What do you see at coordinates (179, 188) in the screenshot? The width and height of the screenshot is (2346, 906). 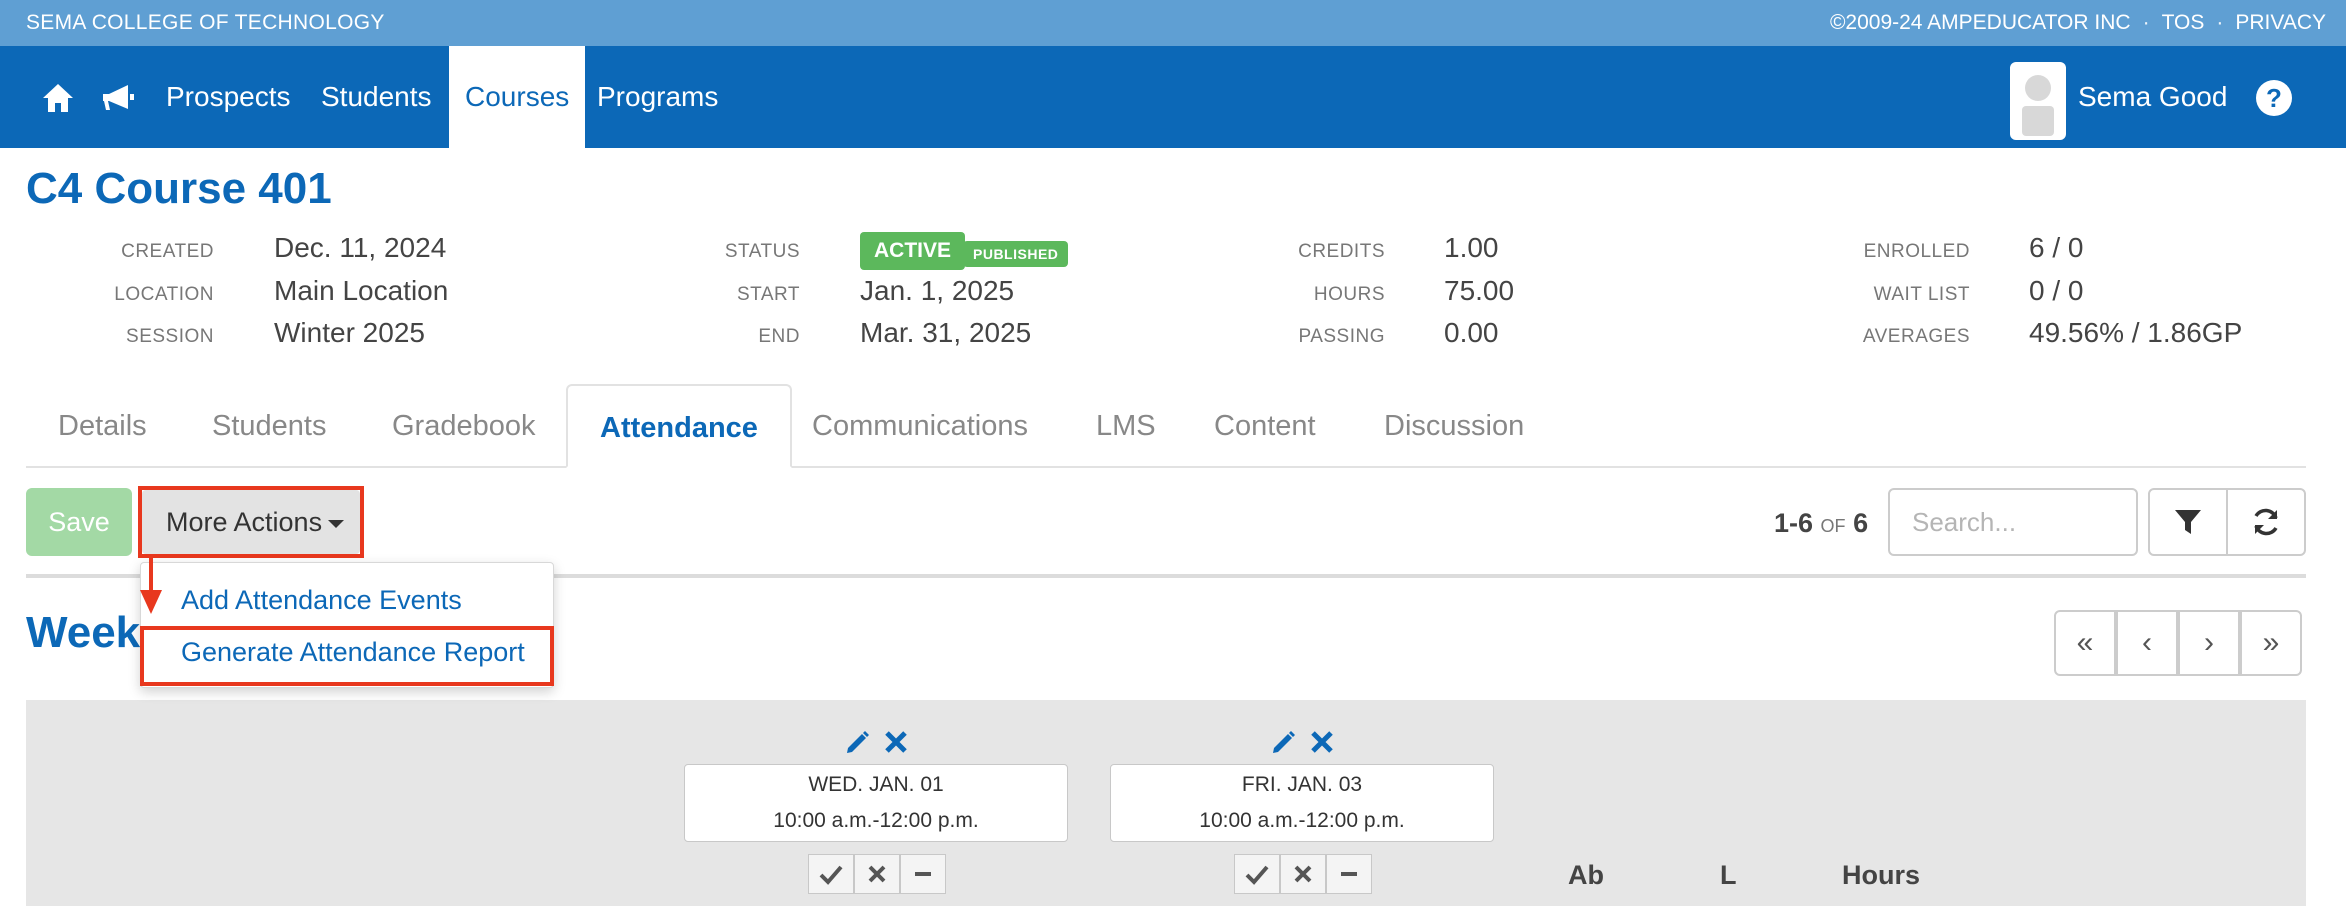 I see `page-title: C4 Course 401` at bounding box center [179, 188].